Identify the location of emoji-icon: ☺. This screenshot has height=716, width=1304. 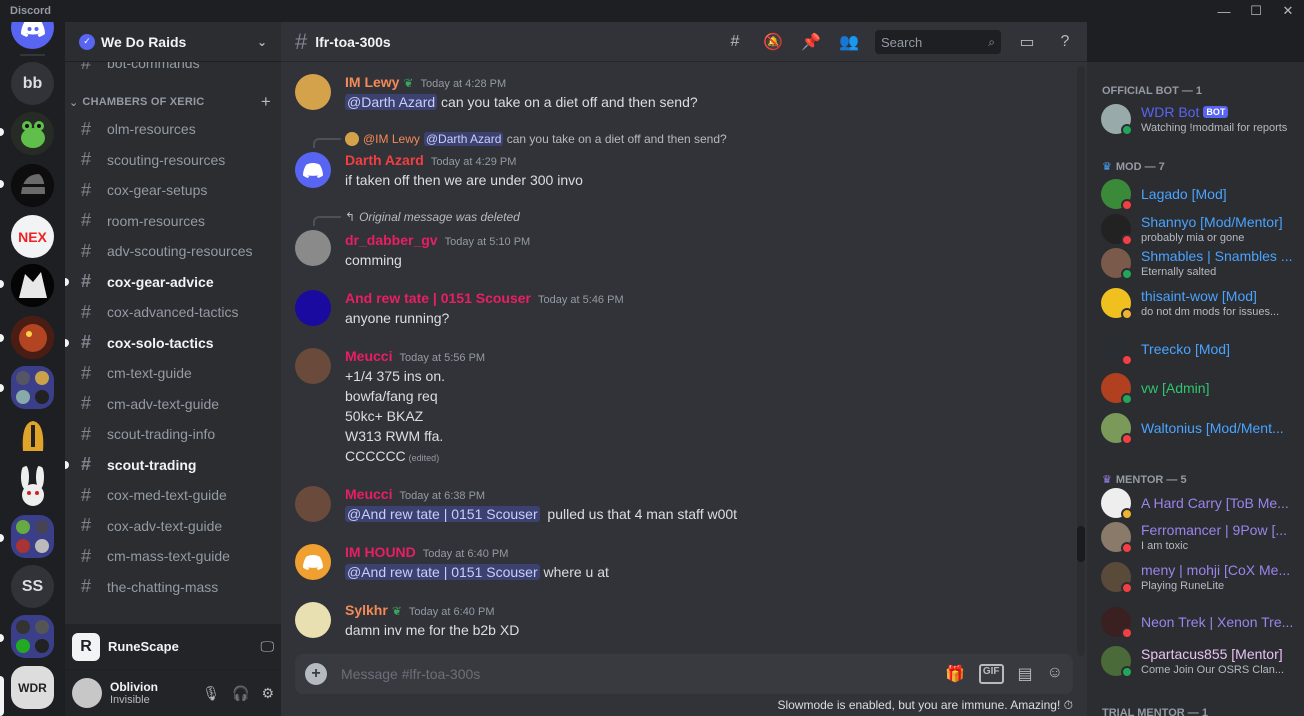
(1055, 674).